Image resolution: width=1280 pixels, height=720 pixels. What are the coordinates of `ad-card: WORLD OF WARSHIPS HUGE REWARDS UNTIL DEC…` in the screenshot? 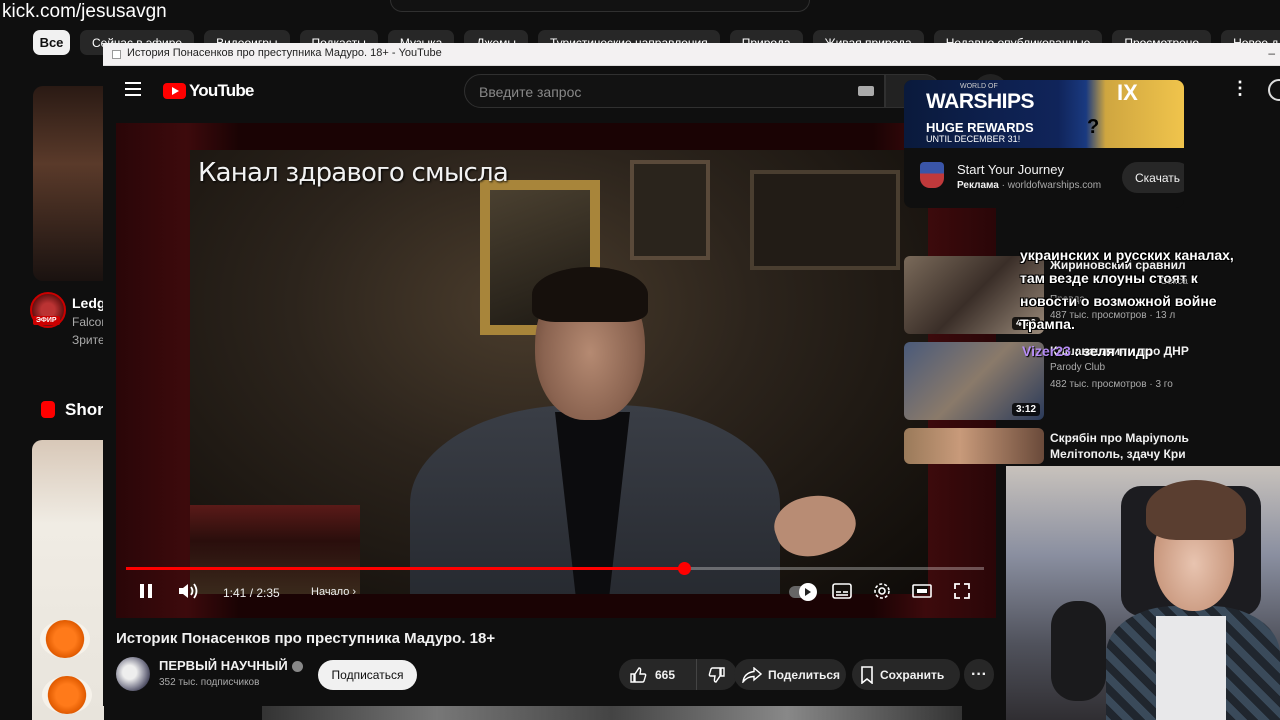 It's located at (1044, 144).